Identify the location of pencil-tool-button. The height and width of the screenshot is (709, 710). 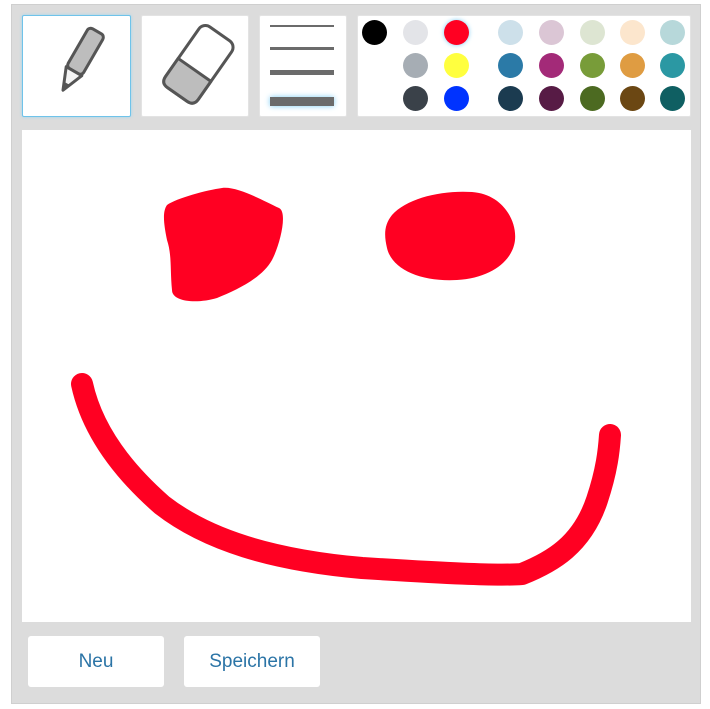
(76, 66).